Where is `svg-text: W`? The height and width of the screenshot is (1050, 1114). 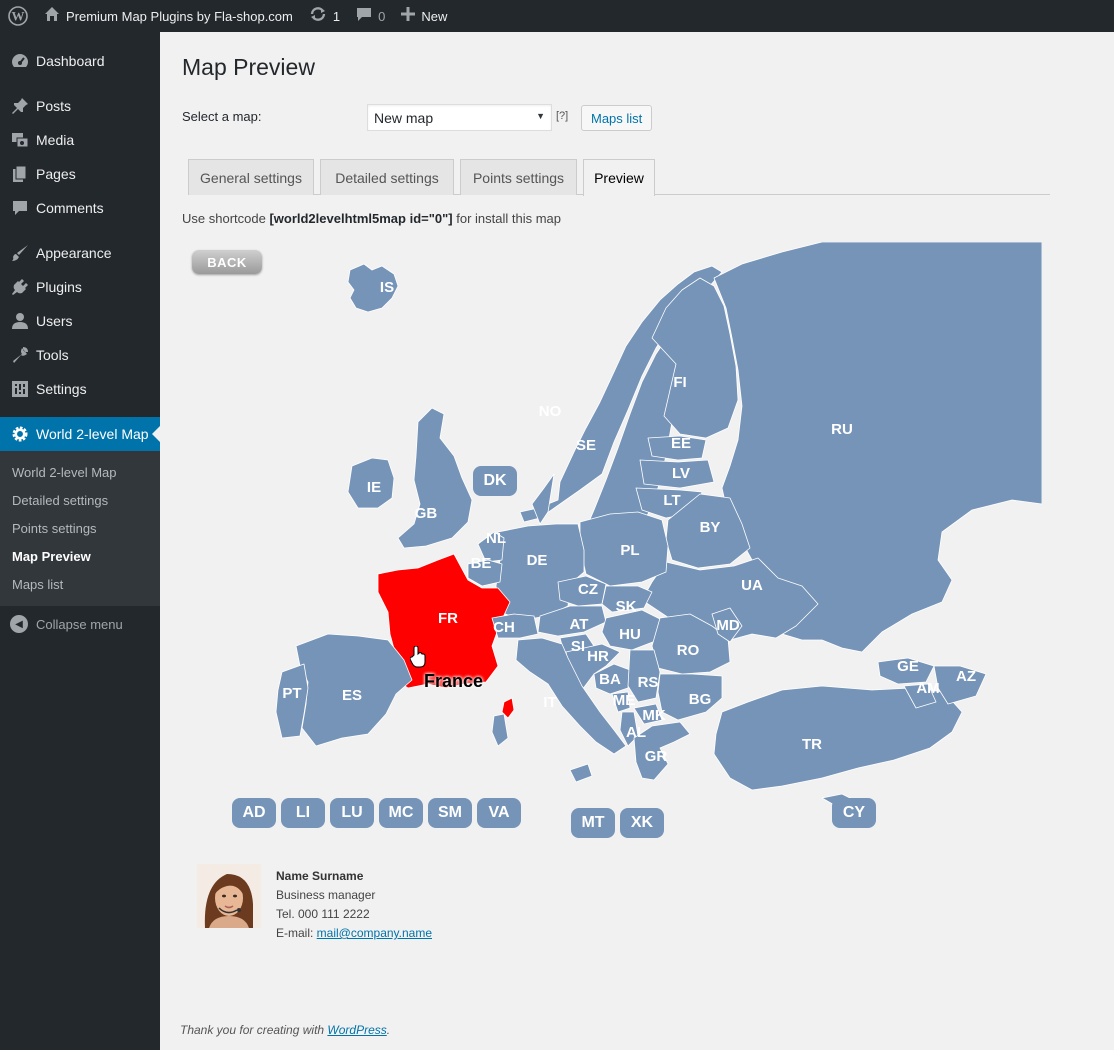
svg-text: W is located at coordinates (18, 16).